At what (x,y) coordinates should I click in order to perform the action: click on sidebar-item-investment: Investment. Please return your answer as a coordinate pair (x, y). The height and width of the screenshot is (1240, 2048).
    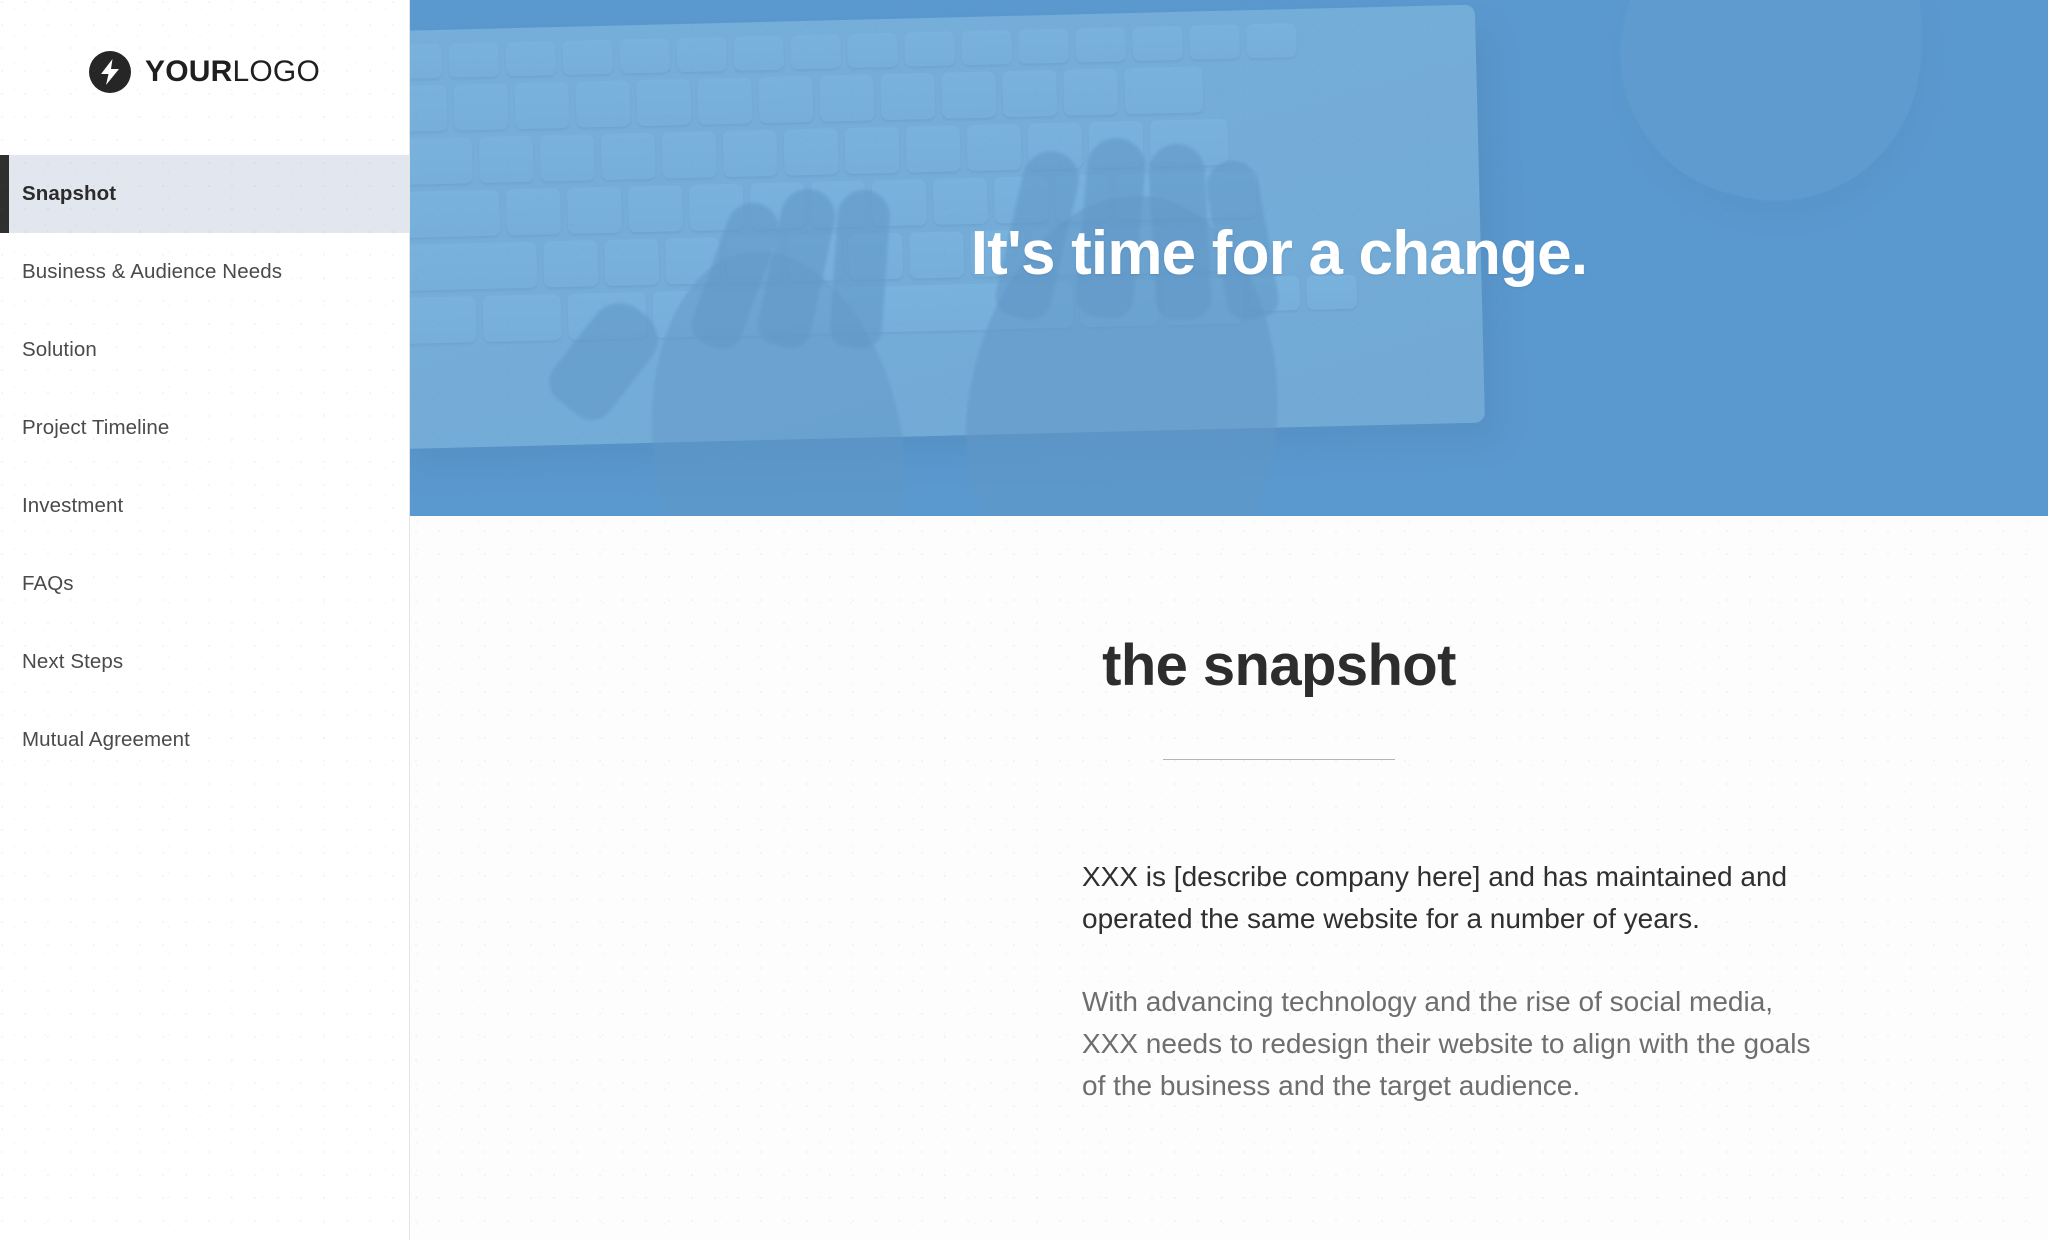
    Looking at the image, I should click on (204, 506).